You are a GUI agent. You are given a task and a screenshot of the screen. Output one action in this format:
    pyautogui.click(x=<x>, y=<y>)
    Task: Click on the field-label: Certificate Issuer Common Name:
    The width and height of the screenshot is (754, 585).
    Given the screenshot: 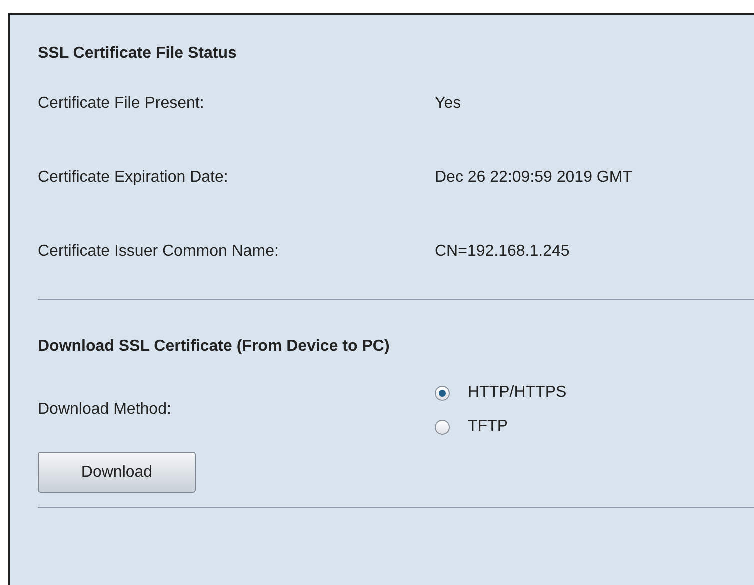 What is the action you would take?
    pyautogui.click(x=159, y=252)
    